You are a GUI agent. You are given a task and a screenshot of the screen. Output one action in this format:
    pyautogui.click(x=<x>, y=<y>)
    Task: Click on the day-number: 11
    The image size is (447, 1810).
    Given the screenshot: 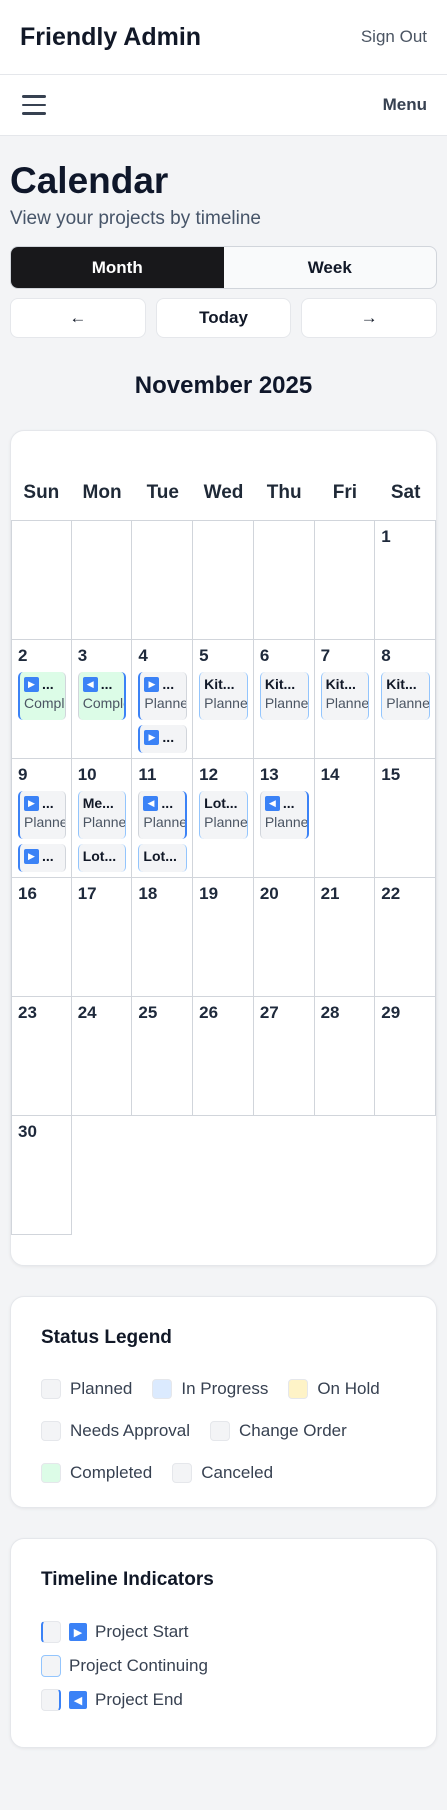 What is the action you would take?
    pyautogui.click(x=147, y=774)
    